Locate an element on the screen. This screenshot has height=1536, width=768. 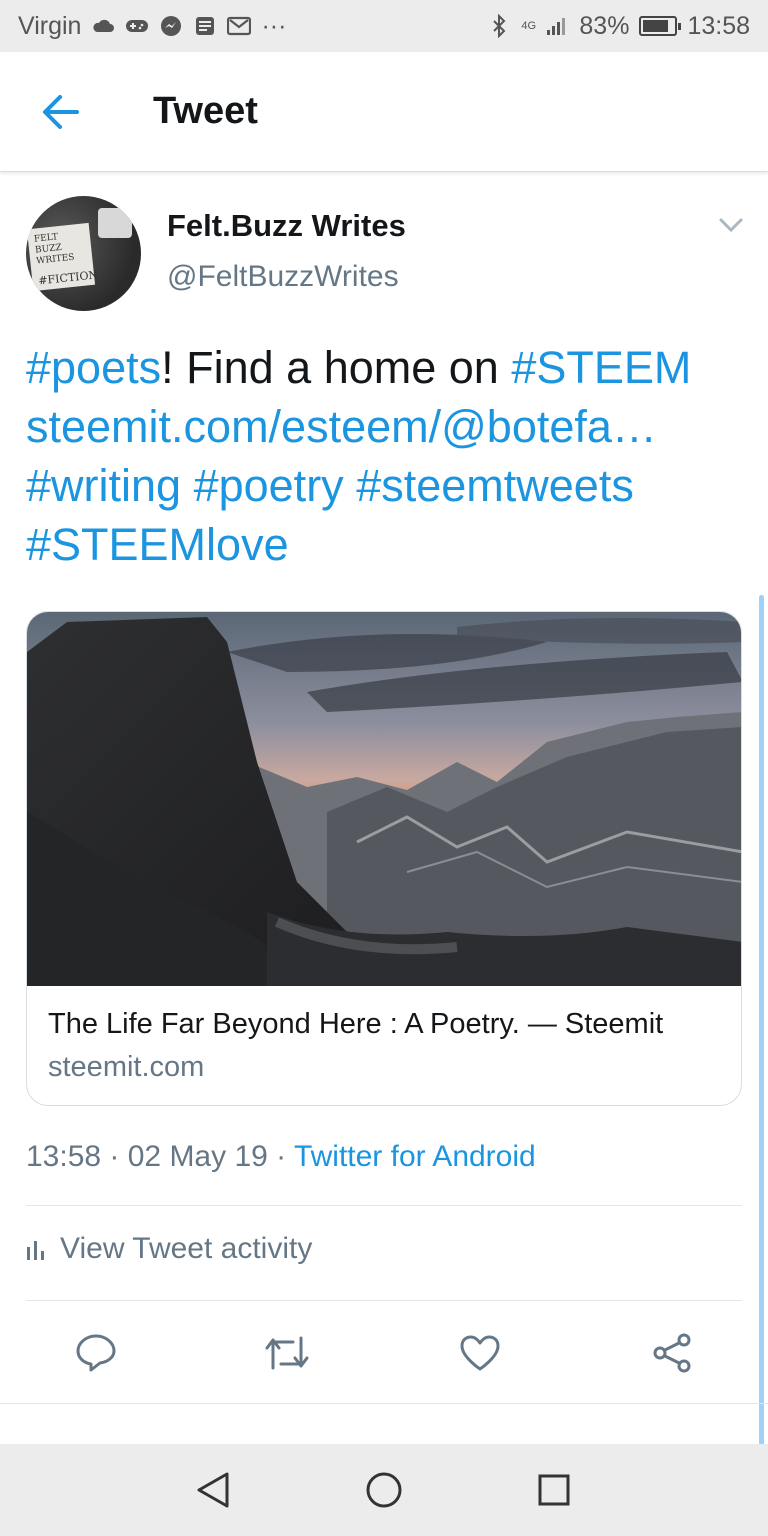
like-button is located at coordinates (480, 1353).